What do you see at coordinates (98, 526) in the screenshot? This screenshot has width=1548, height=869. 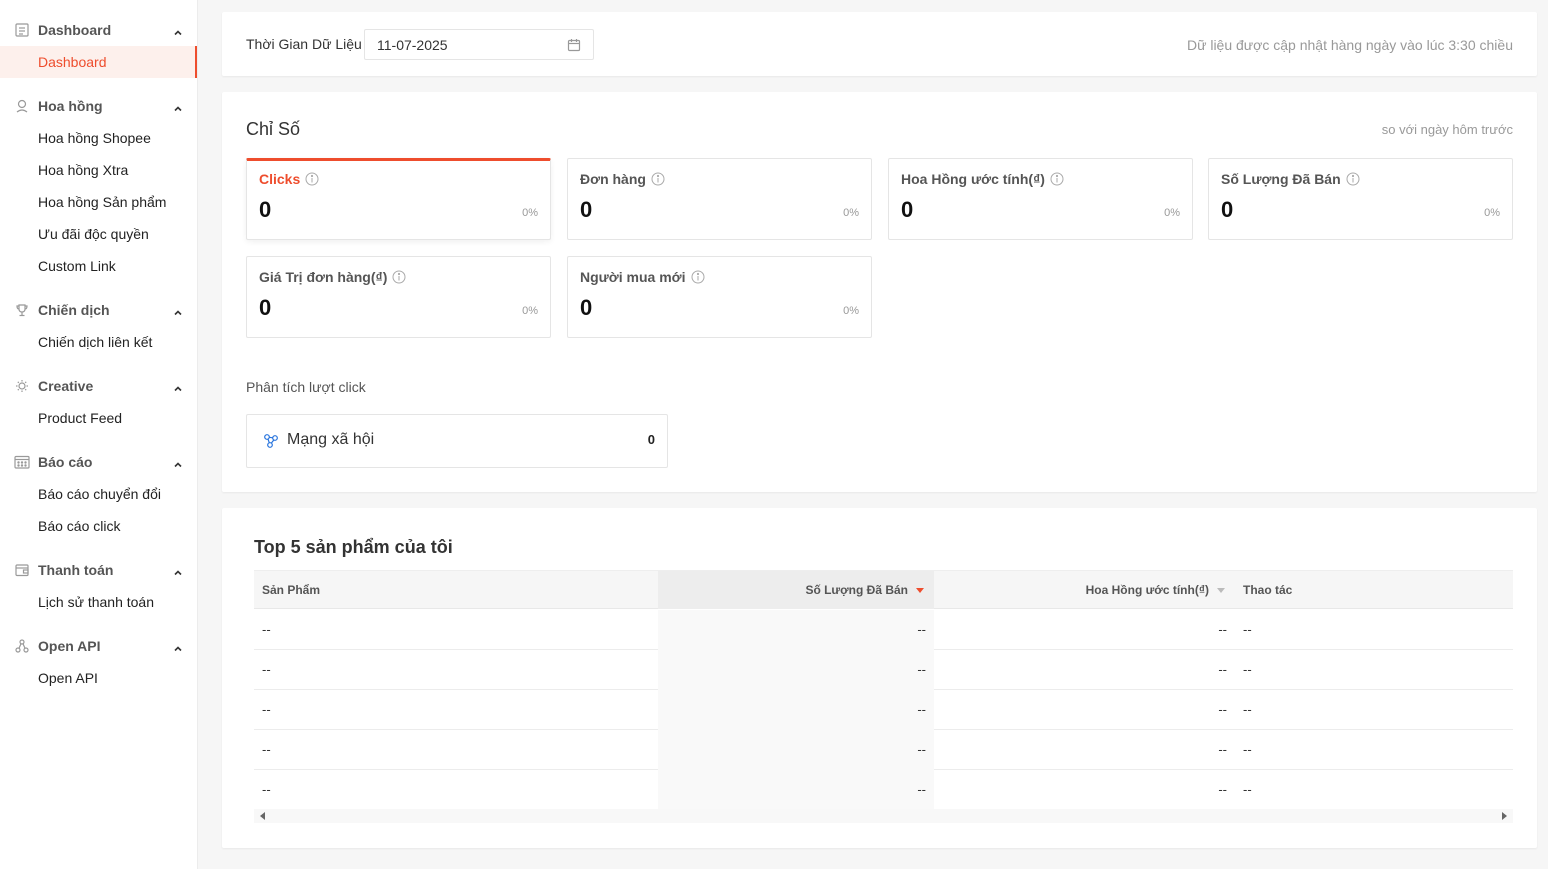 I see `sidebar-item-click-report: Báo cáo click` at bounding box center [98, 526].